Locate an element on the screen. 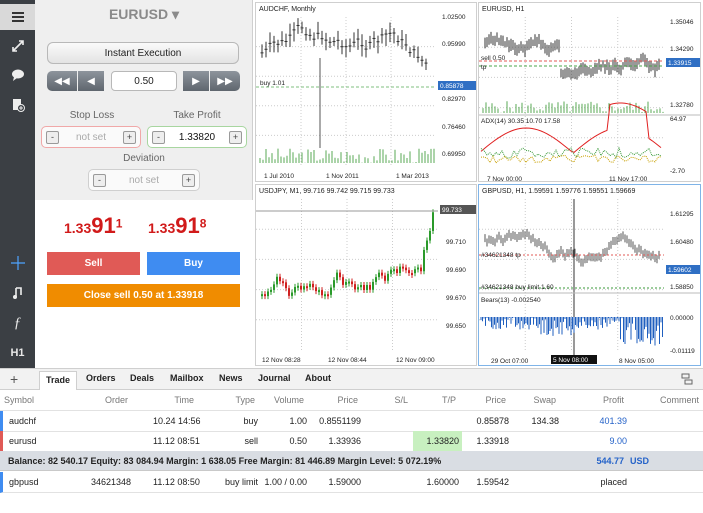 This screenshot has height=513, width=703. sell-line-label: sell 0.50 is located at coordinates (493, 58).